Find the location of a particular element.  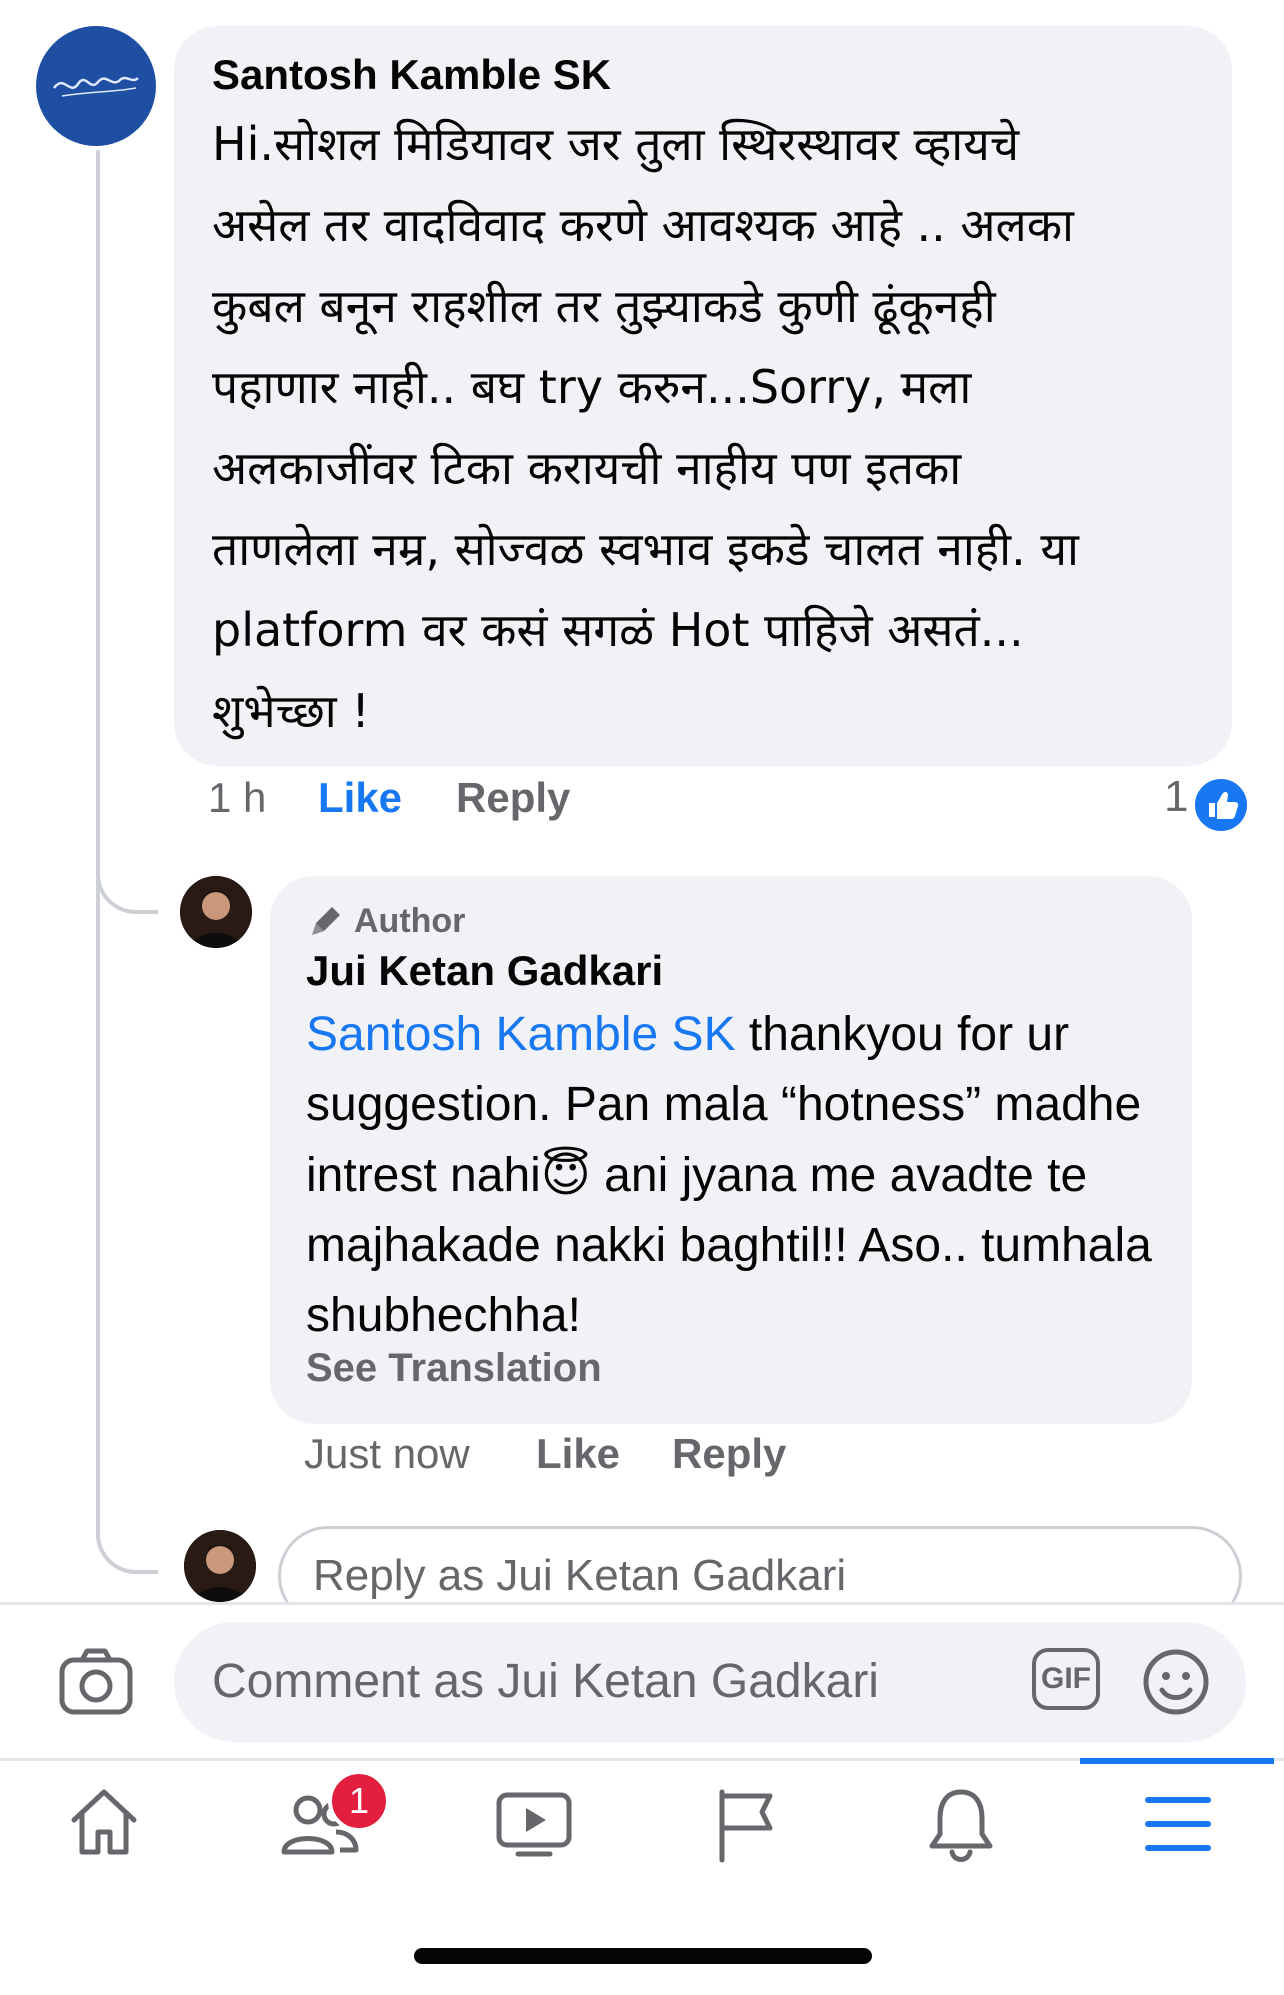

pencil-icon is located at coordinates (326, 920).